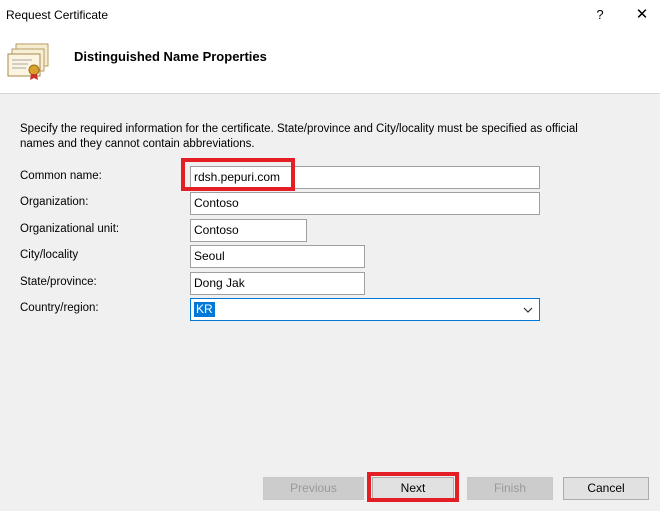 The image size is (660, 511). I want to click on state-label: State/province:, so click(58, 282).